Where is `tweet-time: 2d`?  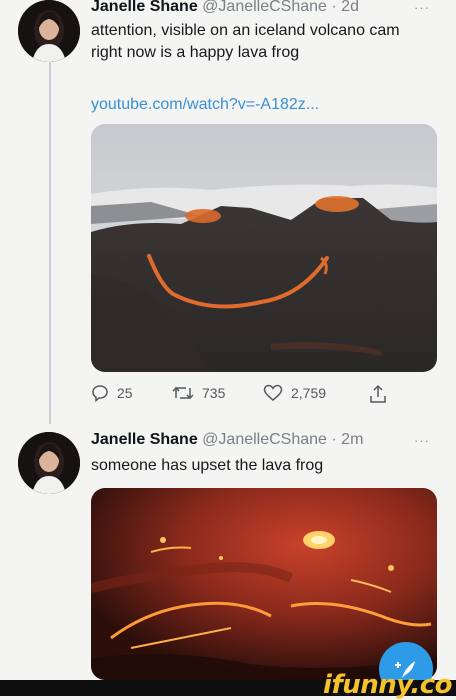 tweet-time: 2d is located at coordinates (350, 7).